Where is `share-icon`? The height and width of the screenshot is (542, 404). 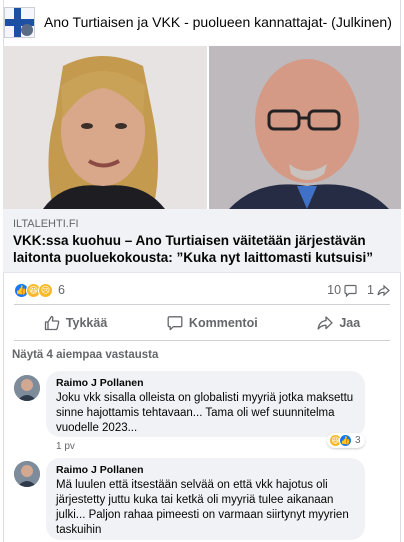
share-icon is located at coordinates (325, 323).